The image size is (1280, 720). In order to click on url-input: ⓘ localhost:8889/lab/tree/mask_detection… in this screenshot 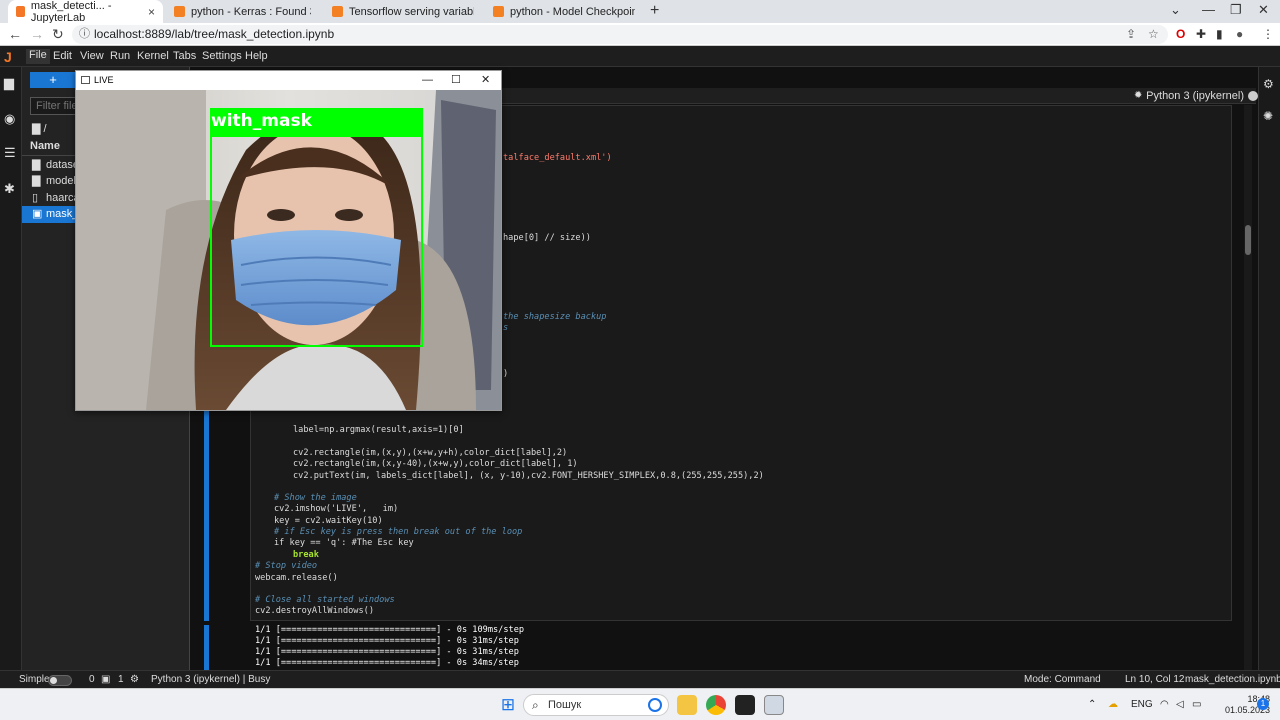, I will do `click(620, 34)`.